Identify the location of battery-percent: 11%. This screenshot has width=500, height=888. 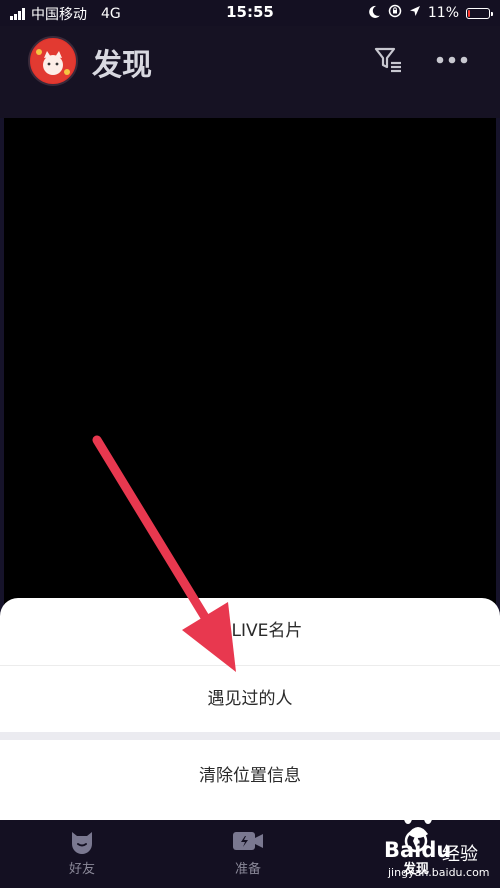
(443, 13).